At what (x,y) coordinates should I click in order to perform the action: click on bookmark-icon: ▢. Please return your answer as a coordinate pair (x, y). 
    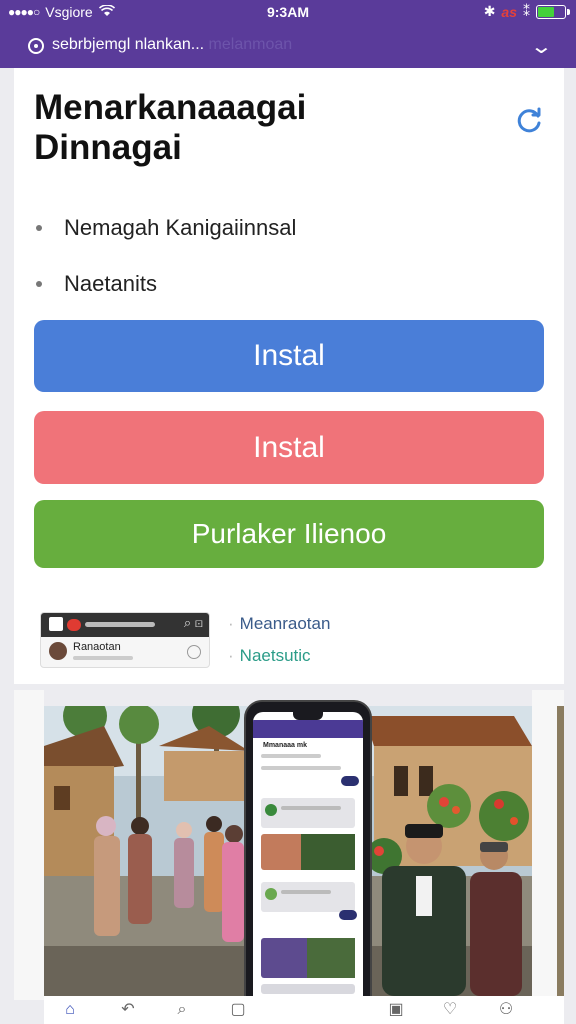
    Looking at the image, I should click on (238, 1010).